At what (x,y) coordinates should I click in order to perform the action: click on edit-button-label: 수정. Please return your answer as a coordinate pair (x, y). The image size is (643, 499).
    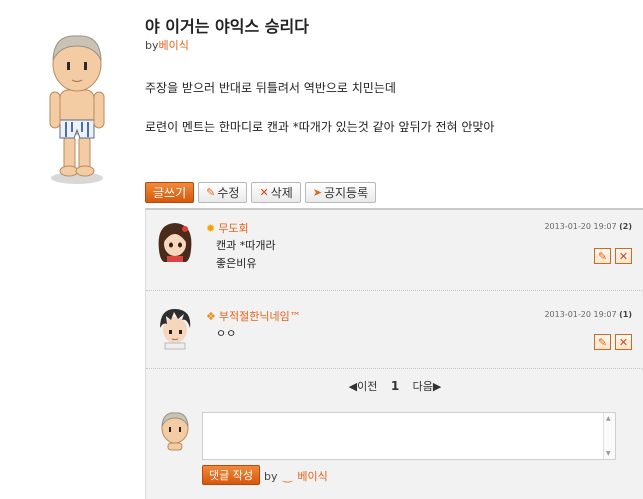
    Looking at the image, I should click on (228, 193).